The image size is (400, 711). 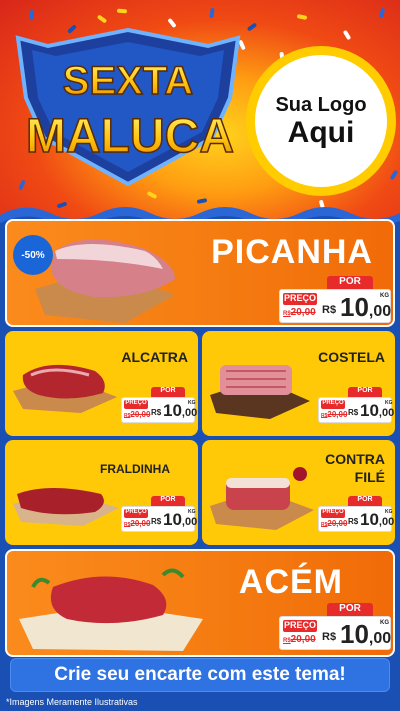 I want to click on title-line2: MALUCA, so click(x=130, y=136).